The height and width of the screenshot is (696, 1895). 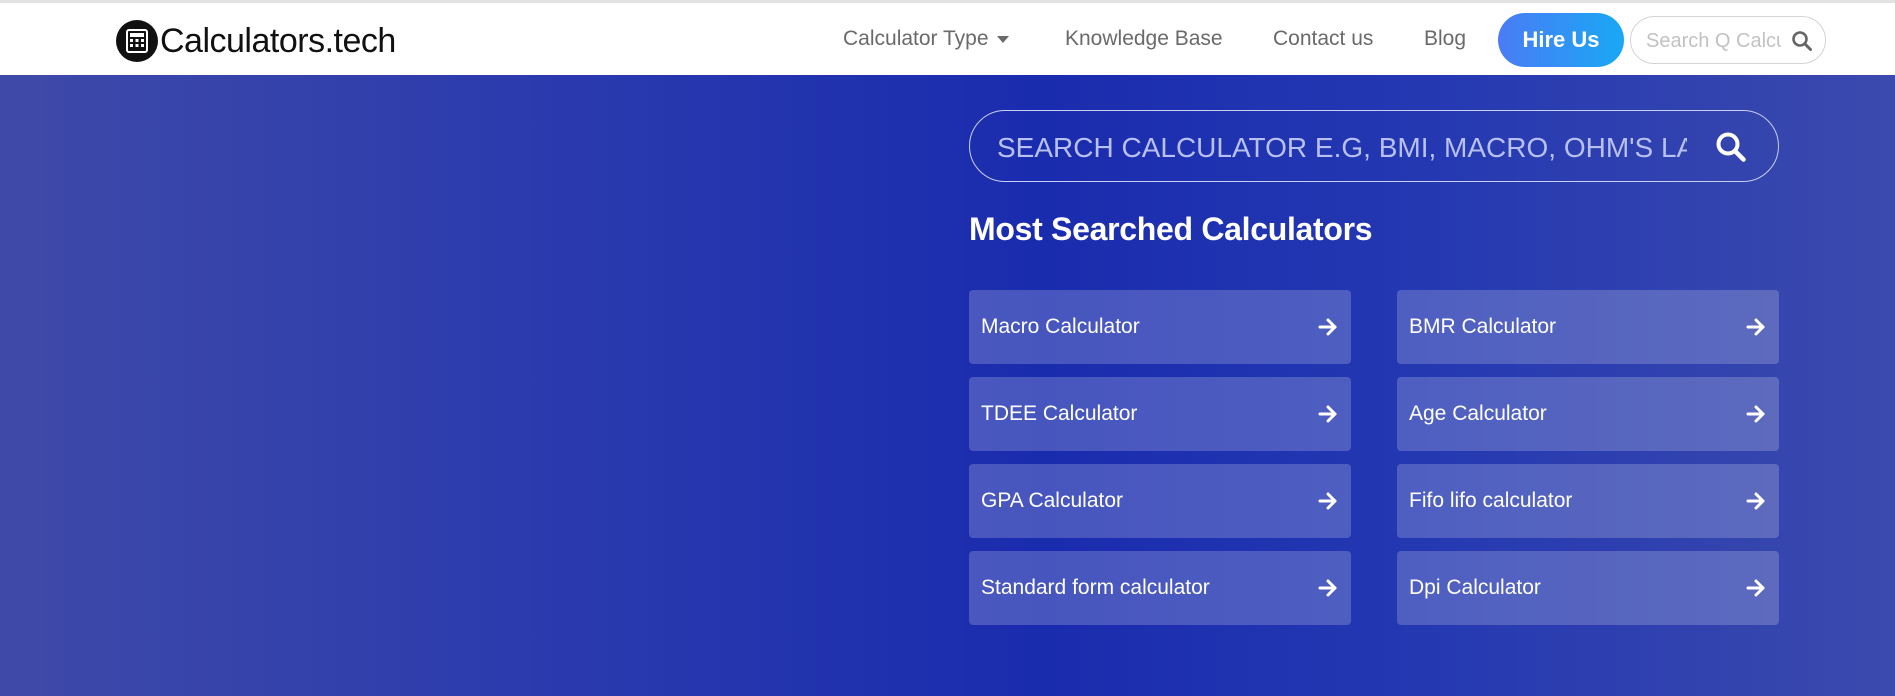 What do you see at coordinates (1588, 501) in the screenshot?
I see `calc-card-fifo-lifo: Fifo lifo calculator` at bounding box center [1588, 501].